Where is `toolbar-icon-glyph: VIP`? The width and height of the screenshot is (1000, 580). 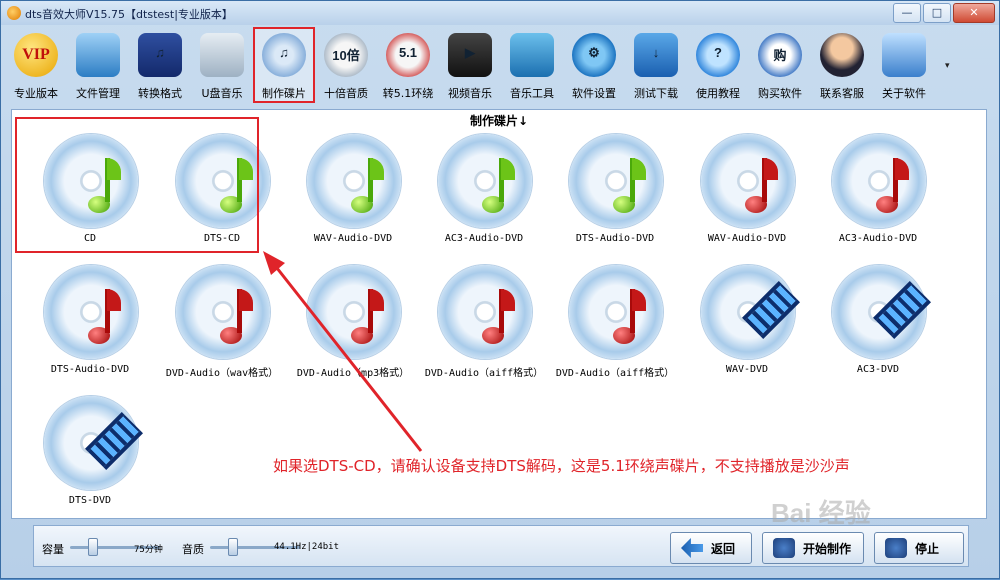 toolbar-icon-glyph: VIP is located at coordinates (36, 54).